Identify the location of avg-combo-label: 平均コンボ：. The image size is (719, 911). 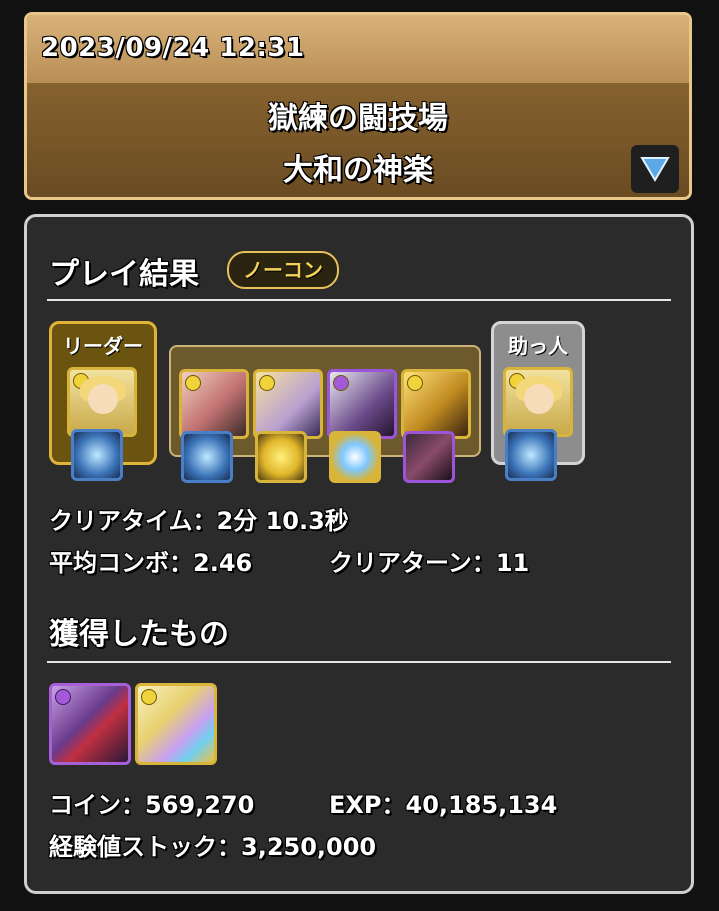
(121, 563).